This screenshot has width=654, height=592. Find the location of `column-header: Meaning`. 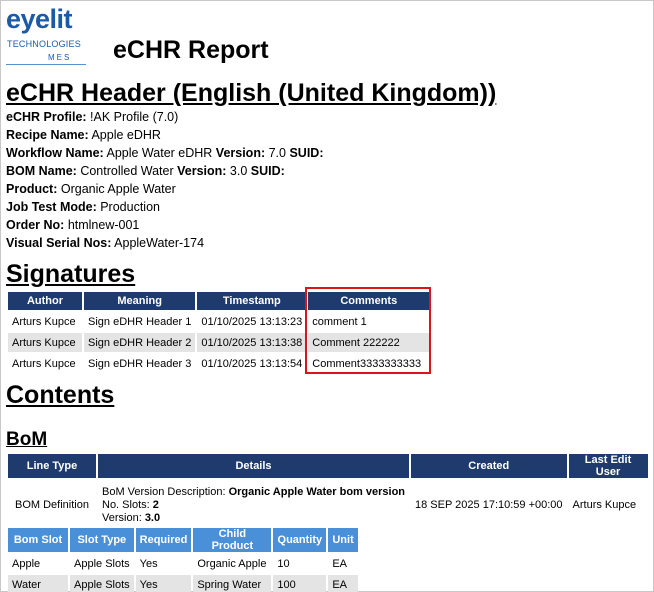

column-header: Meaning is located at coordinates (140, 301).